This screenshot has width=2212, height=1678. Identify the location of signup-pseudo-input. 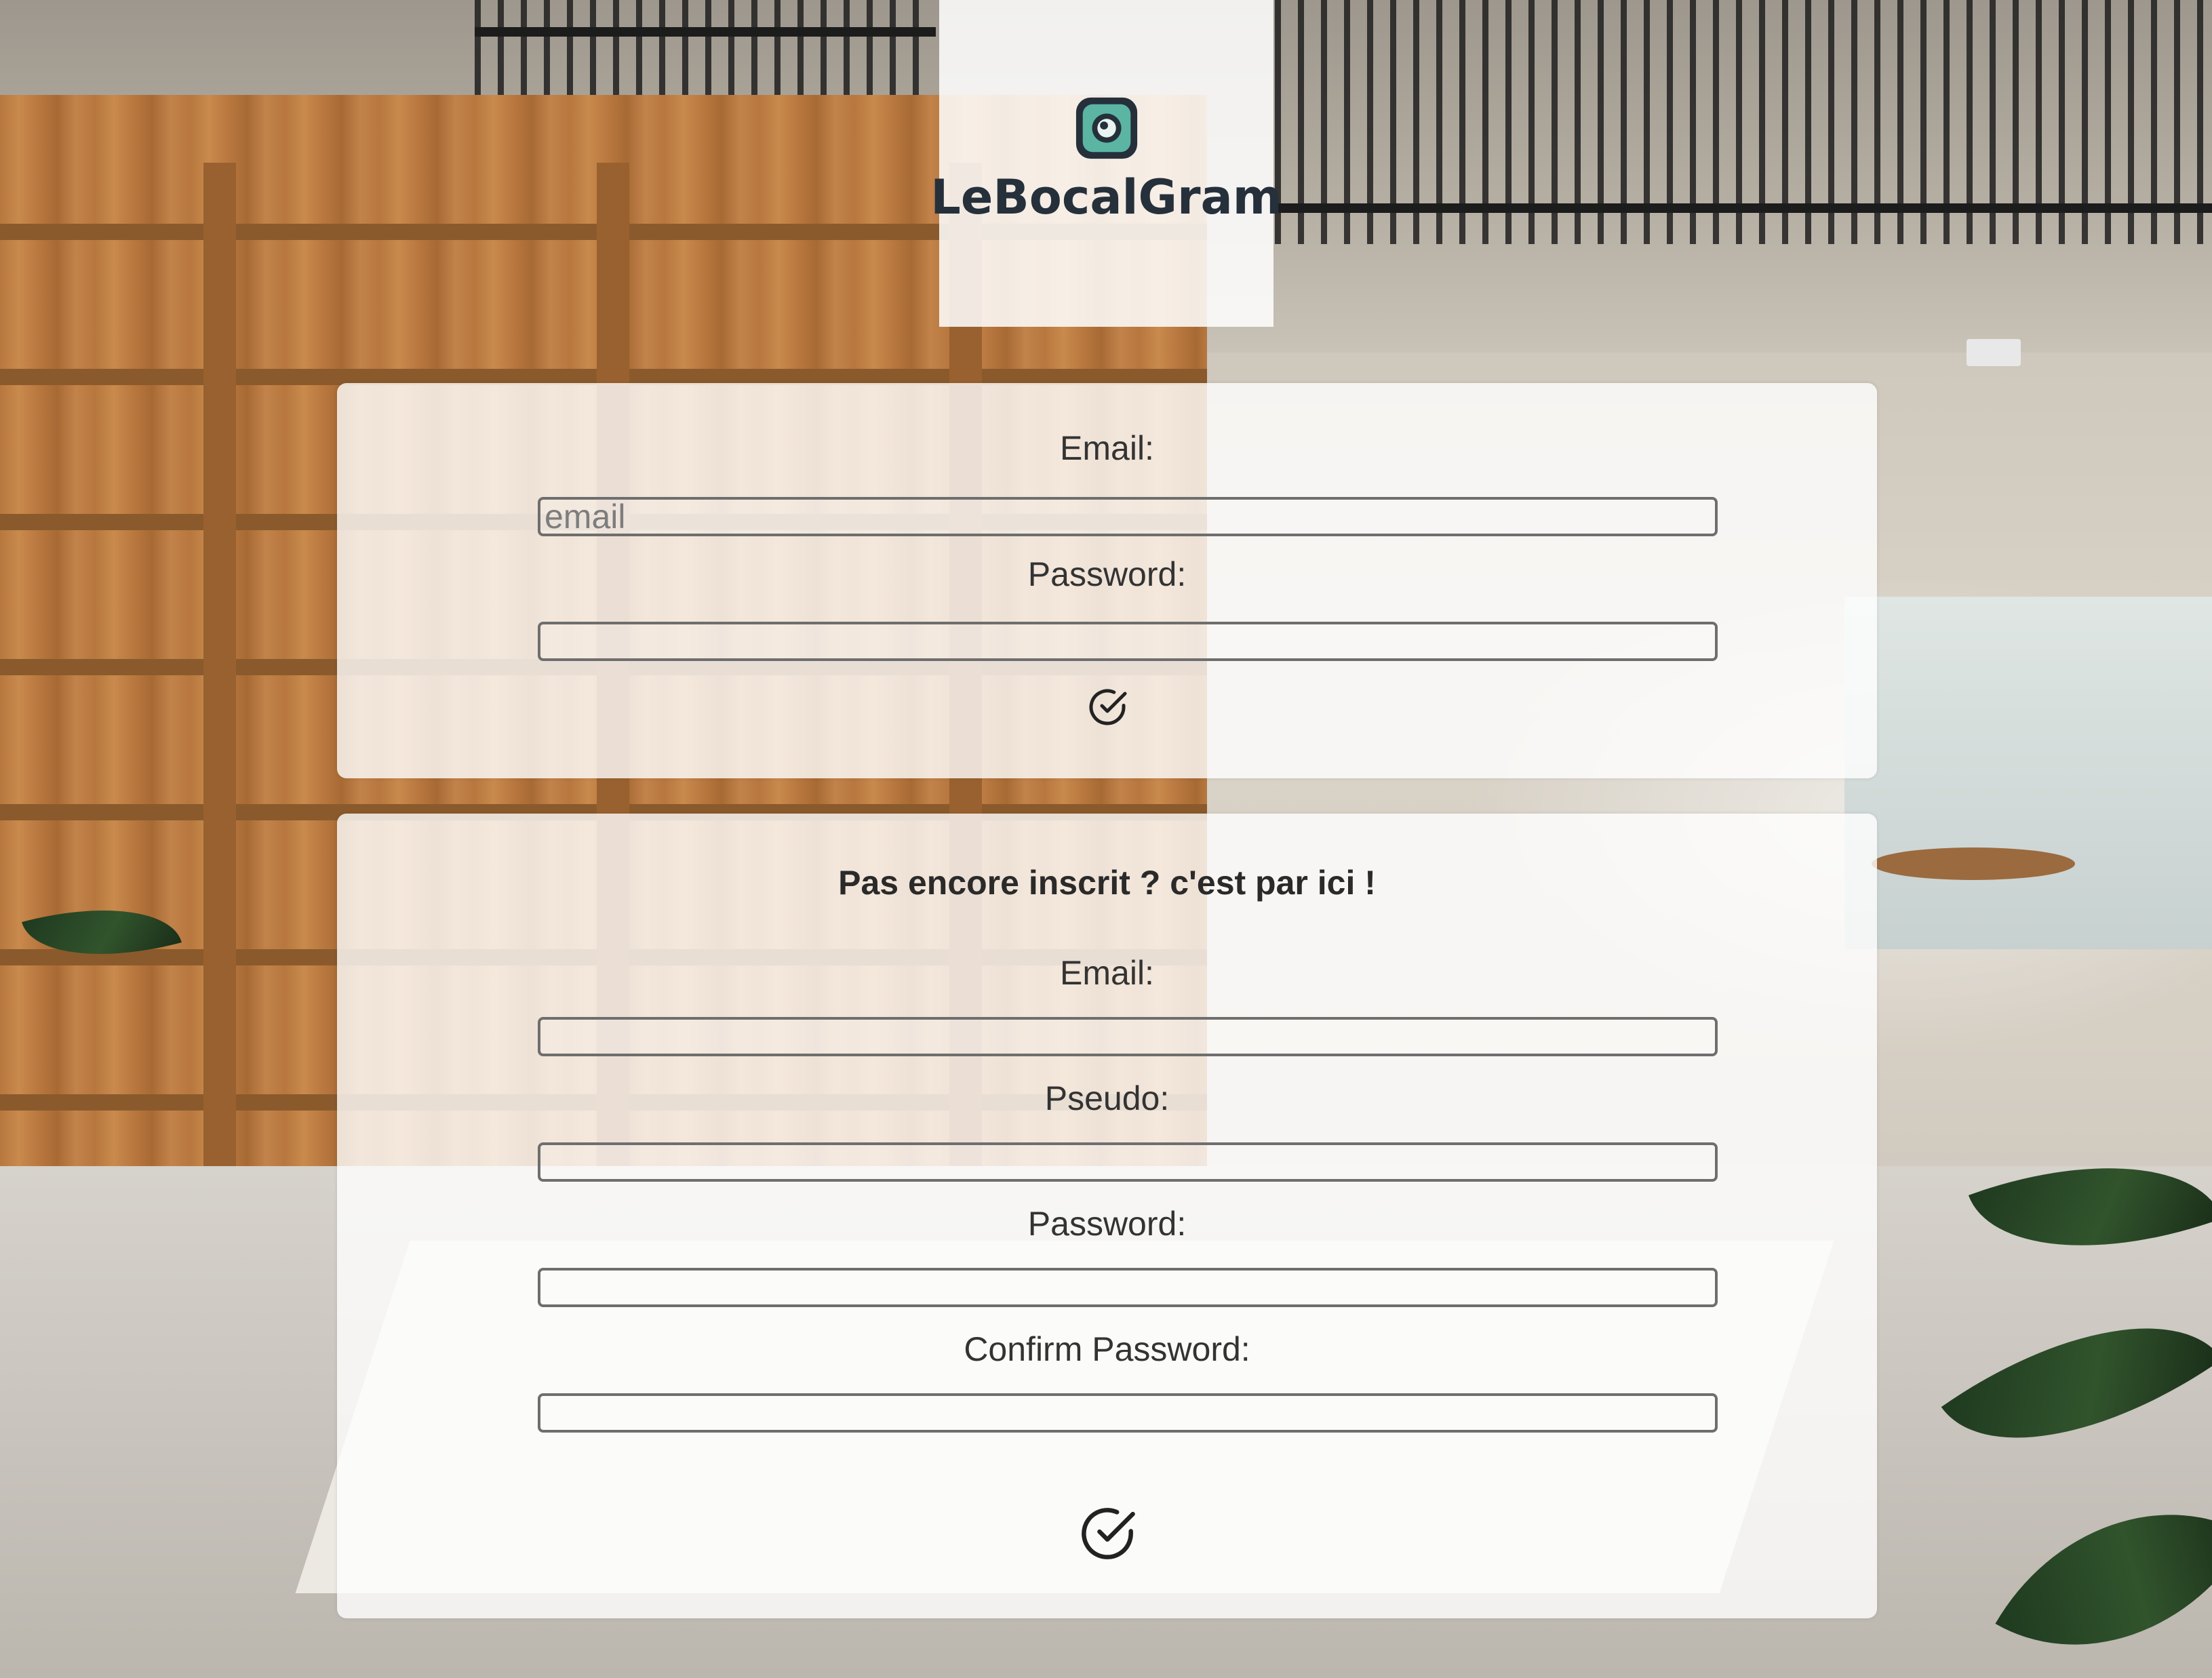
(1128, 1162).